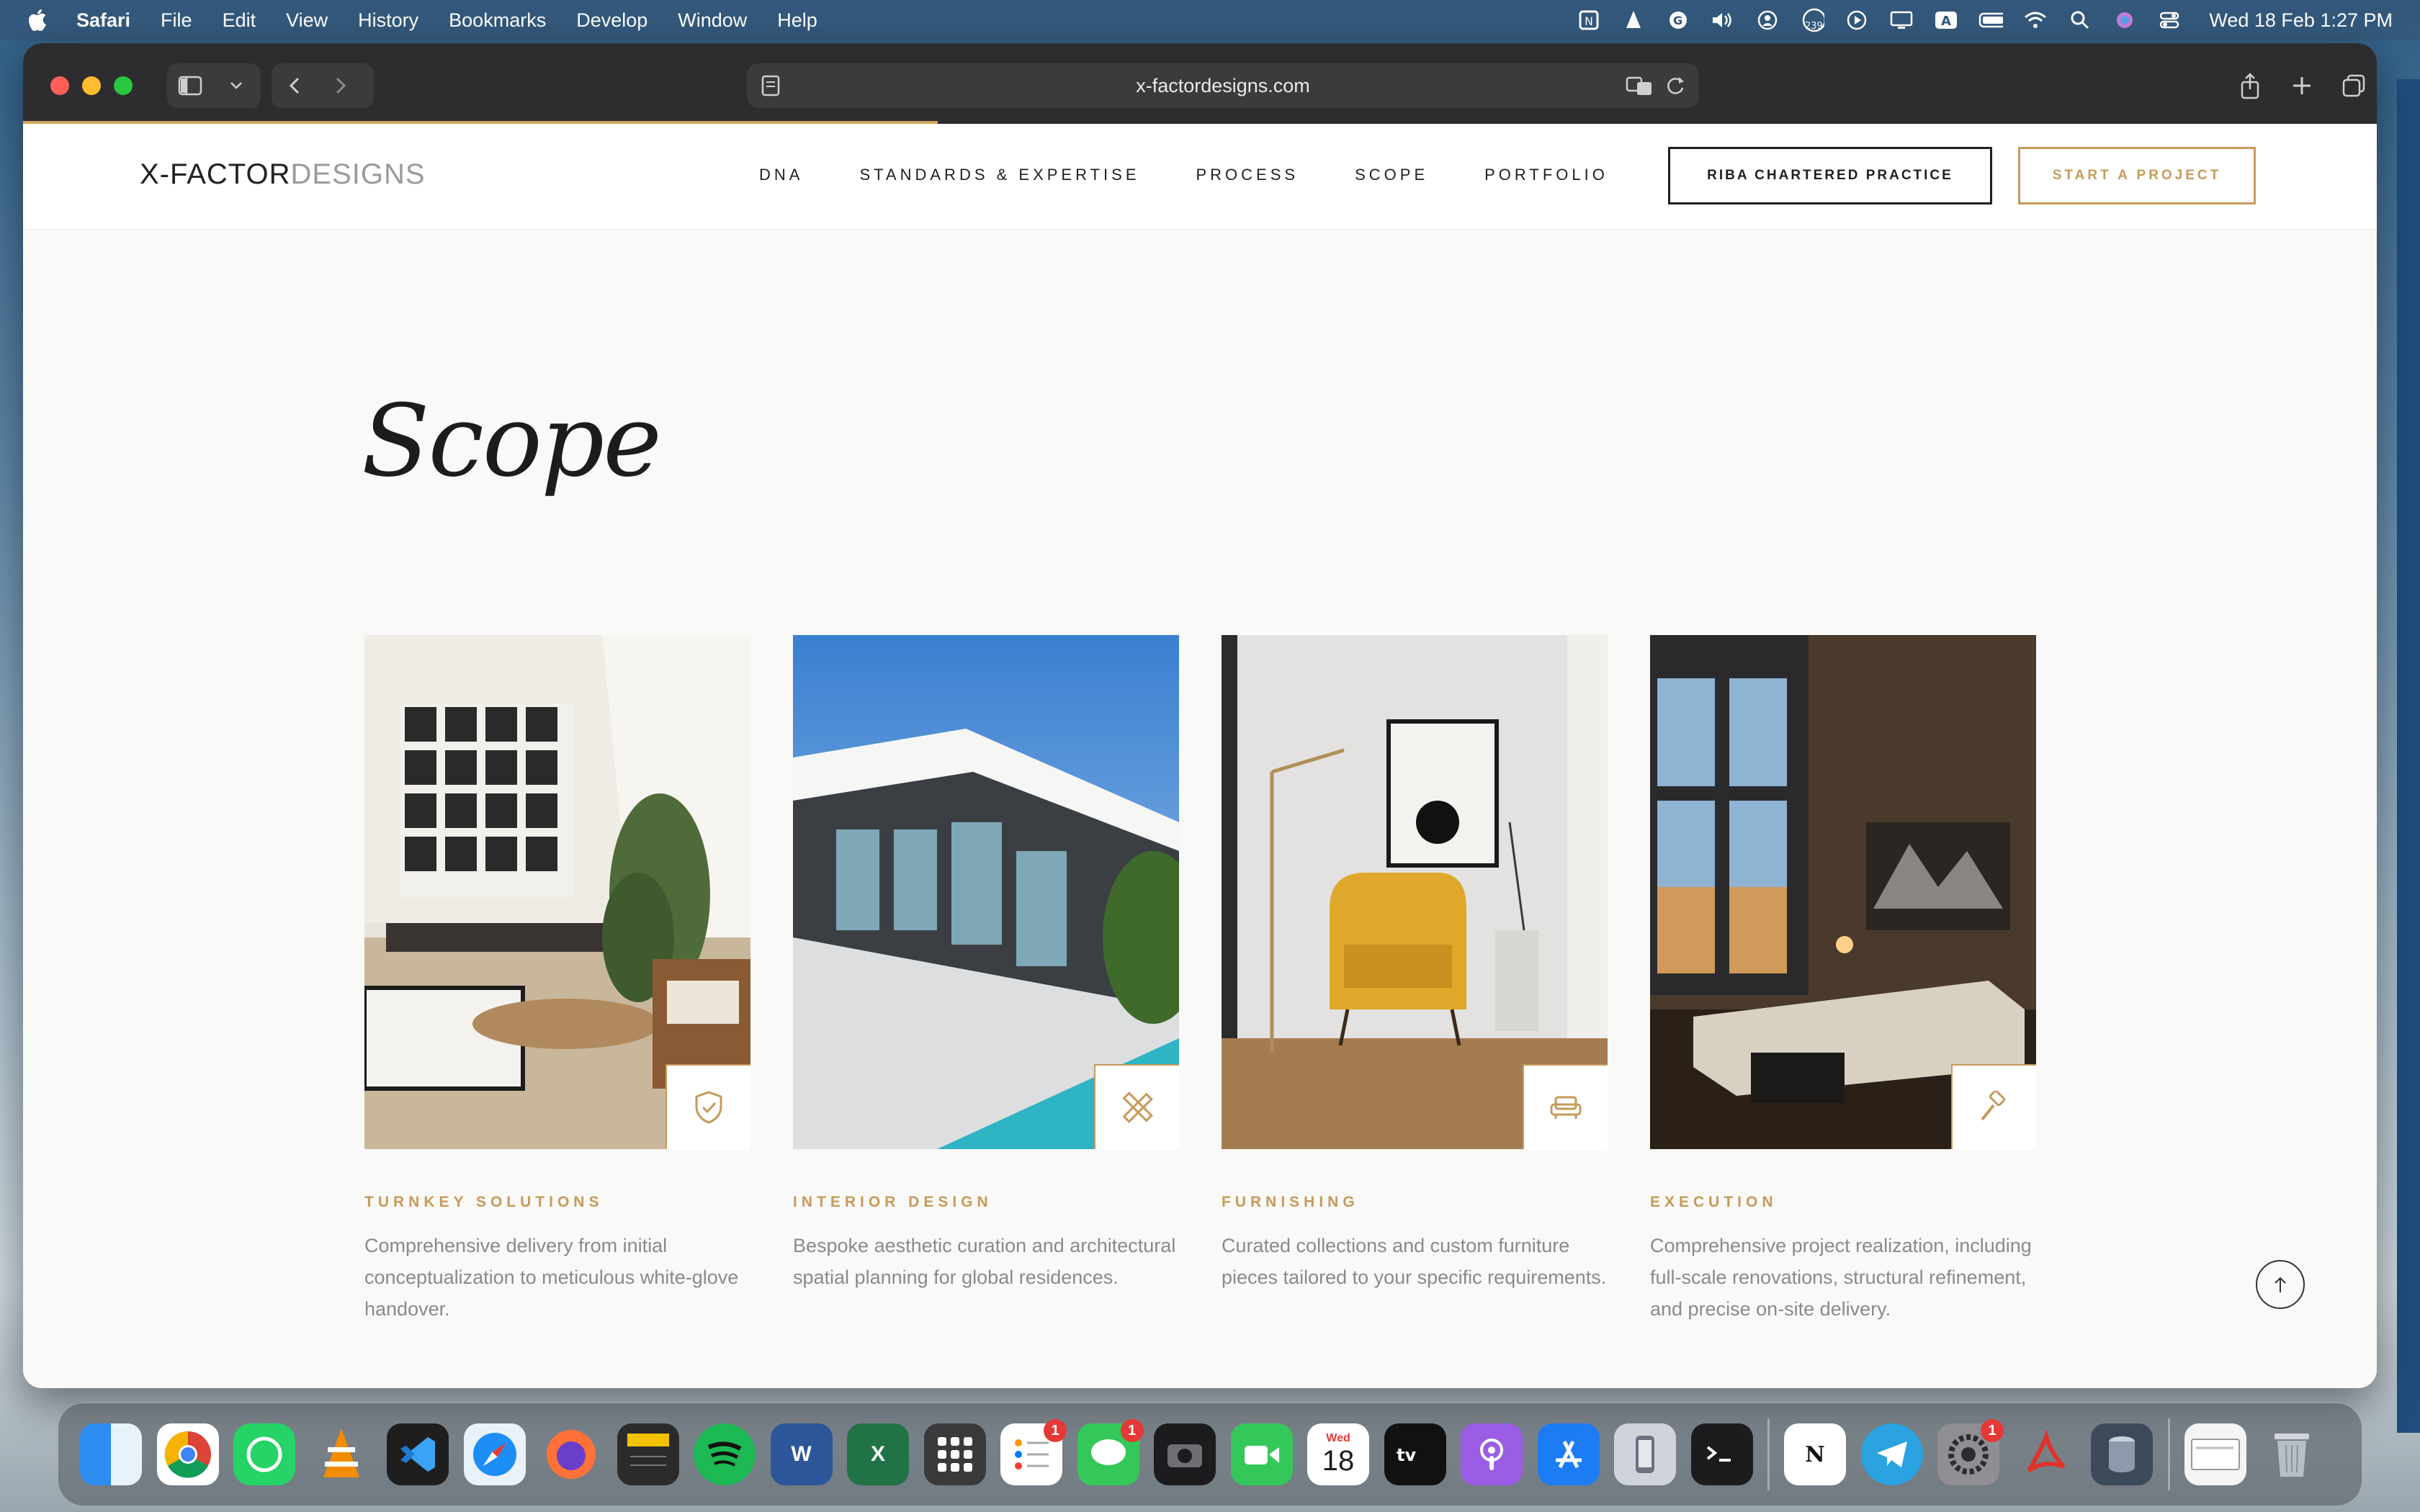 The image size is (2420, 1512). What do you see at coordinates (1857, 20) in the screenshot?
I see `play-circle-icon` at bounding box center [1857, 20].